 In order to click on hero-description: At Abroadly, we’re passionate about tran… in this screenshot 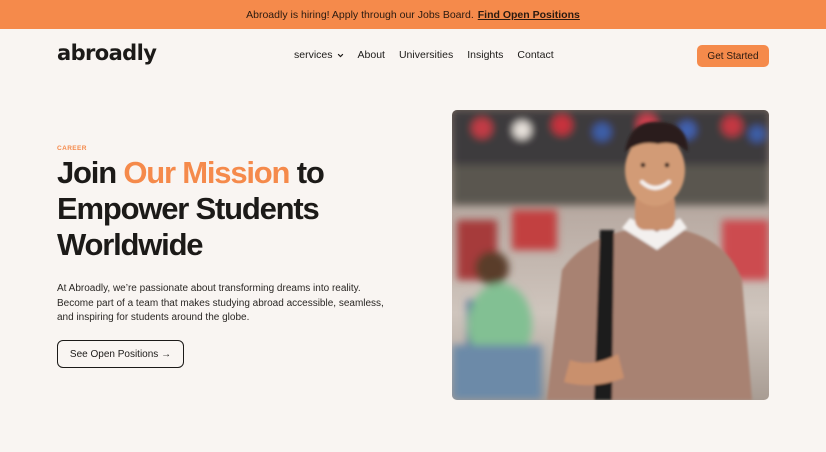, I will do `click(220, 303)`.